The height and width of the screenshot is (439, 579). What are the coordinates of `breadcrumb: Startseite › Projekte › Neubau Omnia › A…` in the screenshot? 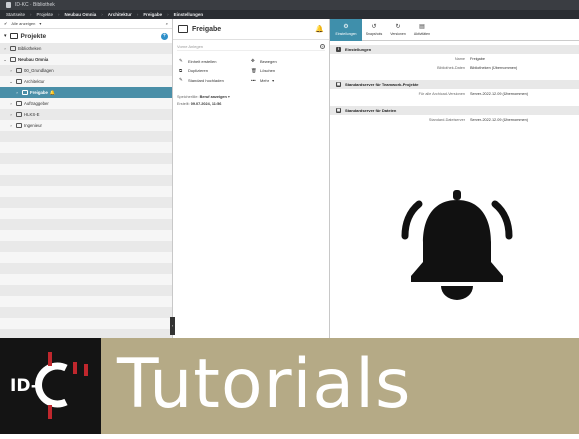 It's located at (289, 14).